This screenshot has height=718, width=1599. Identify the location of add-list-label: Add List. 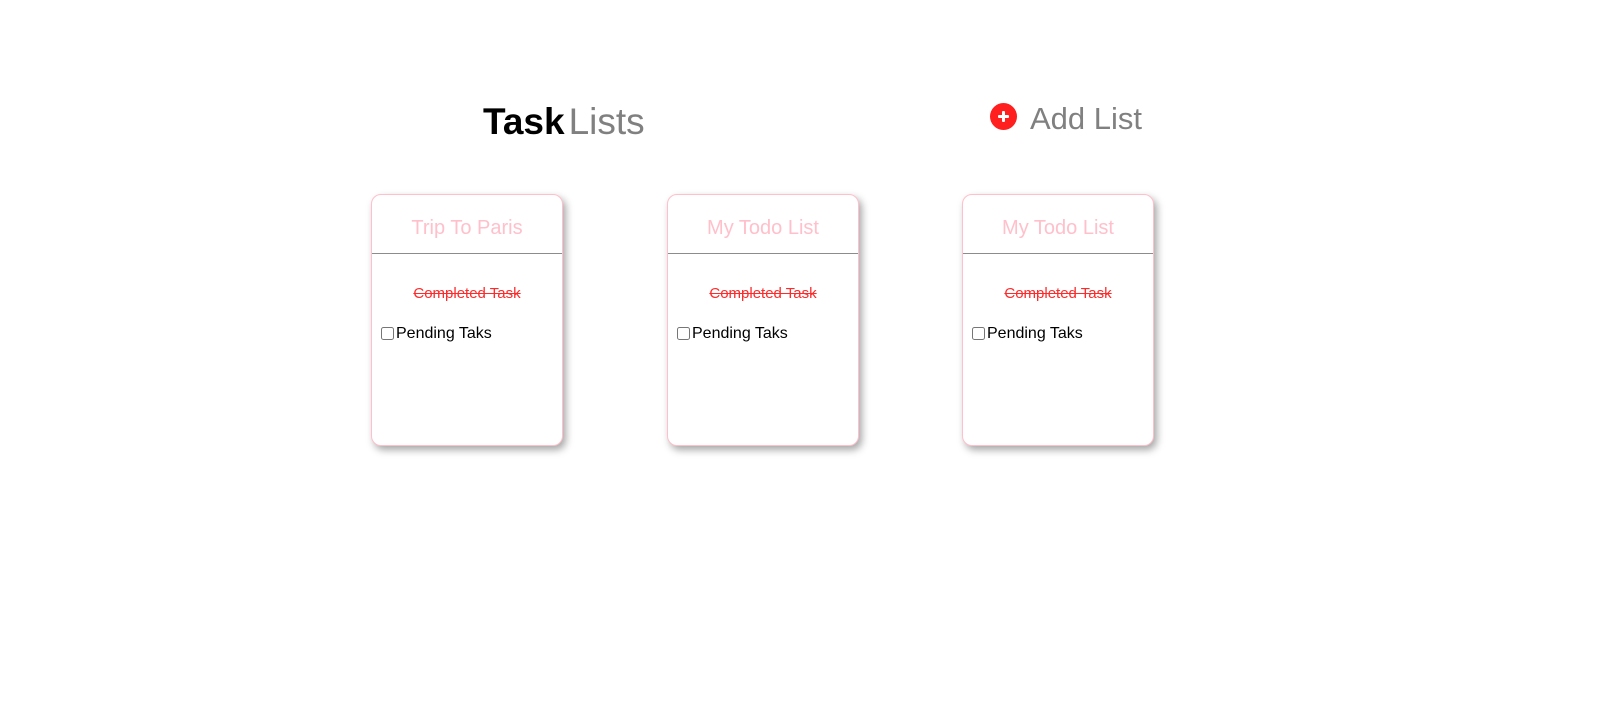
(1086, 119).